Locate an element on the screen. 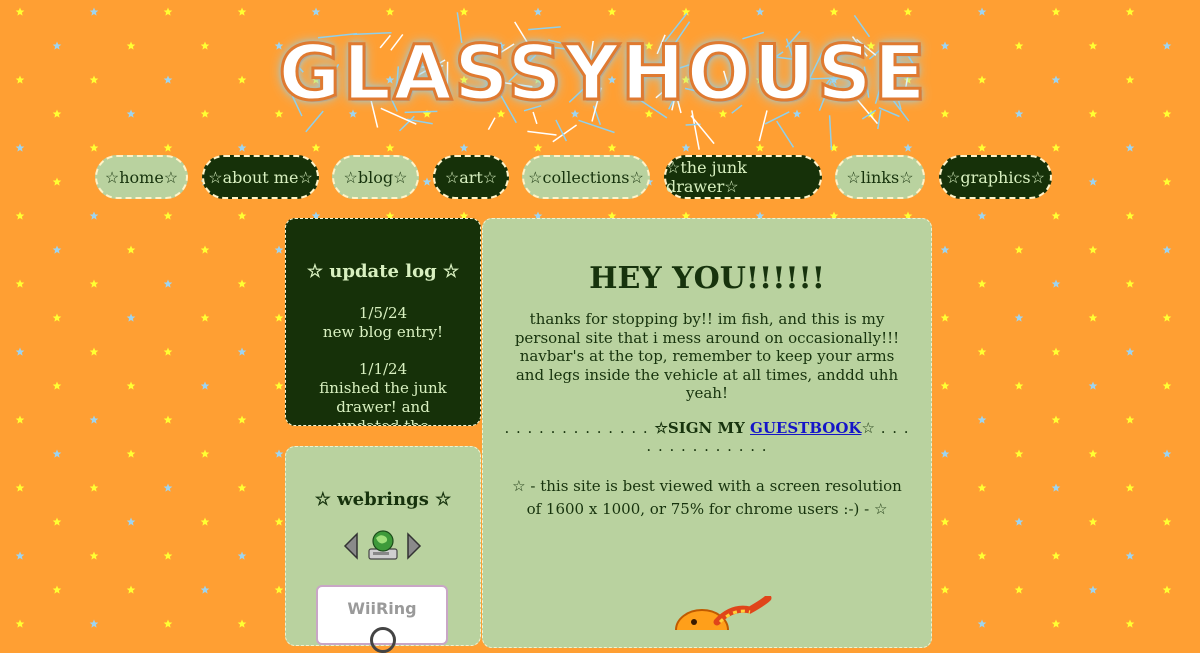 The height and width of the screenshot is (653, 1200). guestbook-dots-left: . . . . . . . . . . . . . is located at coordinates (579, 428).